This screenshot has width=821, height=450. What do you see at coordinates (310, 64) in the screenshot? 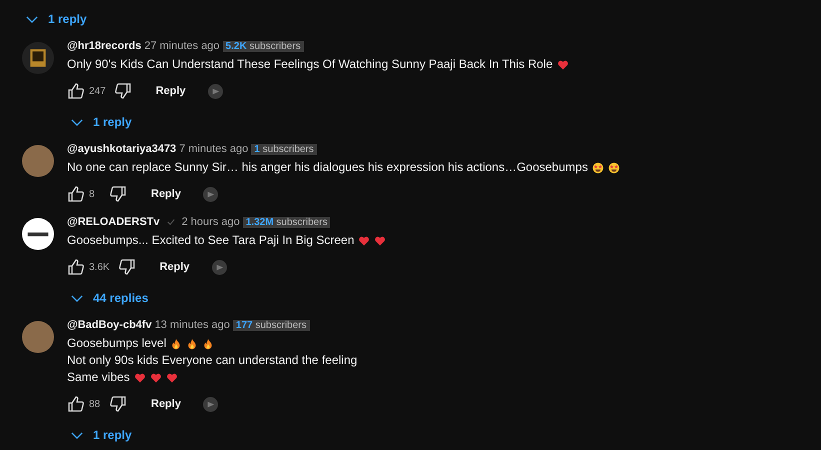
I see `comment-text: Only 90's Kids Can Understand These Feelings Of Watching Sunny Paaji Back In This Role` at bounding box center [310, 64].